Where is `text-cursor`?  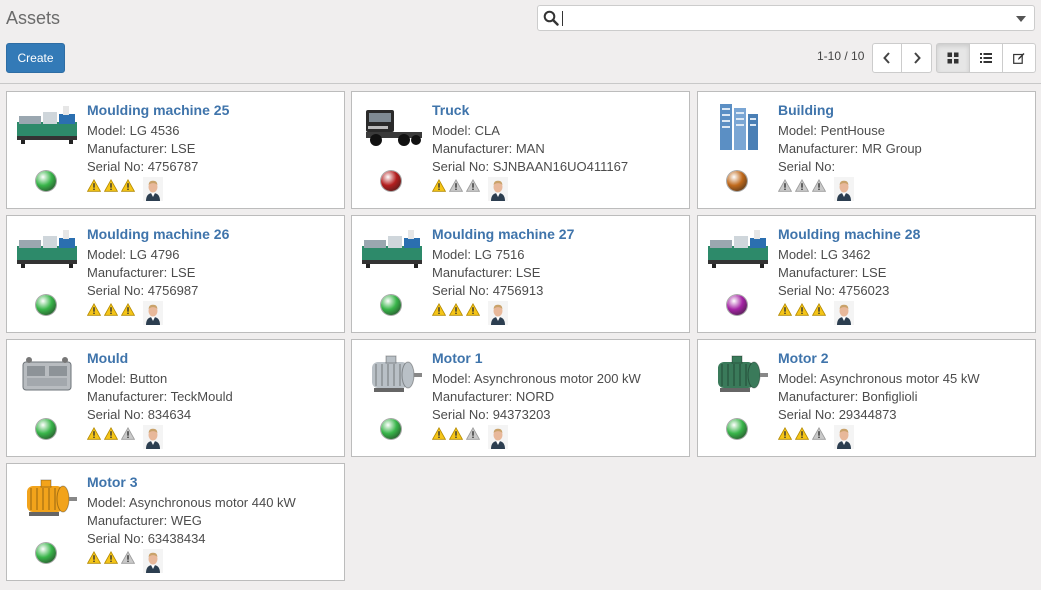
text-cursor is located at coordinates (562, 18).